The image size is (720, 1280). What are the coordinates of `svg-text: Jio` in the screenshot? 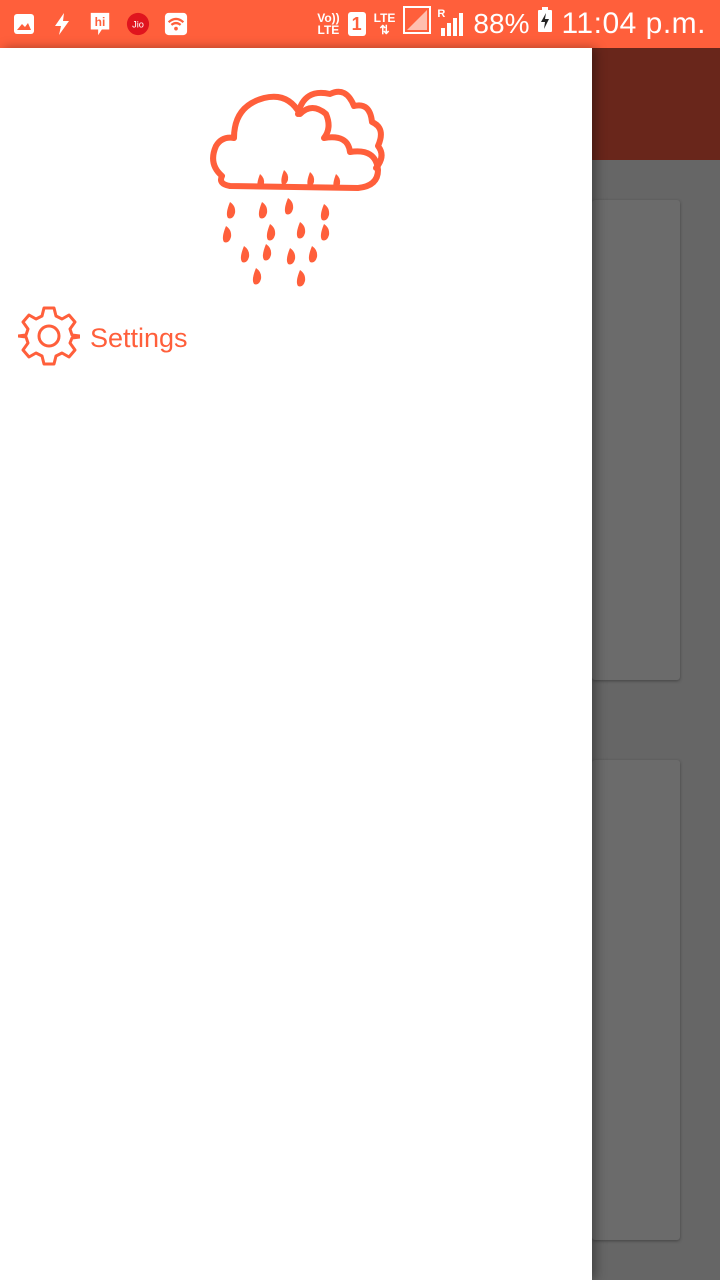 It's located at (138, 25).